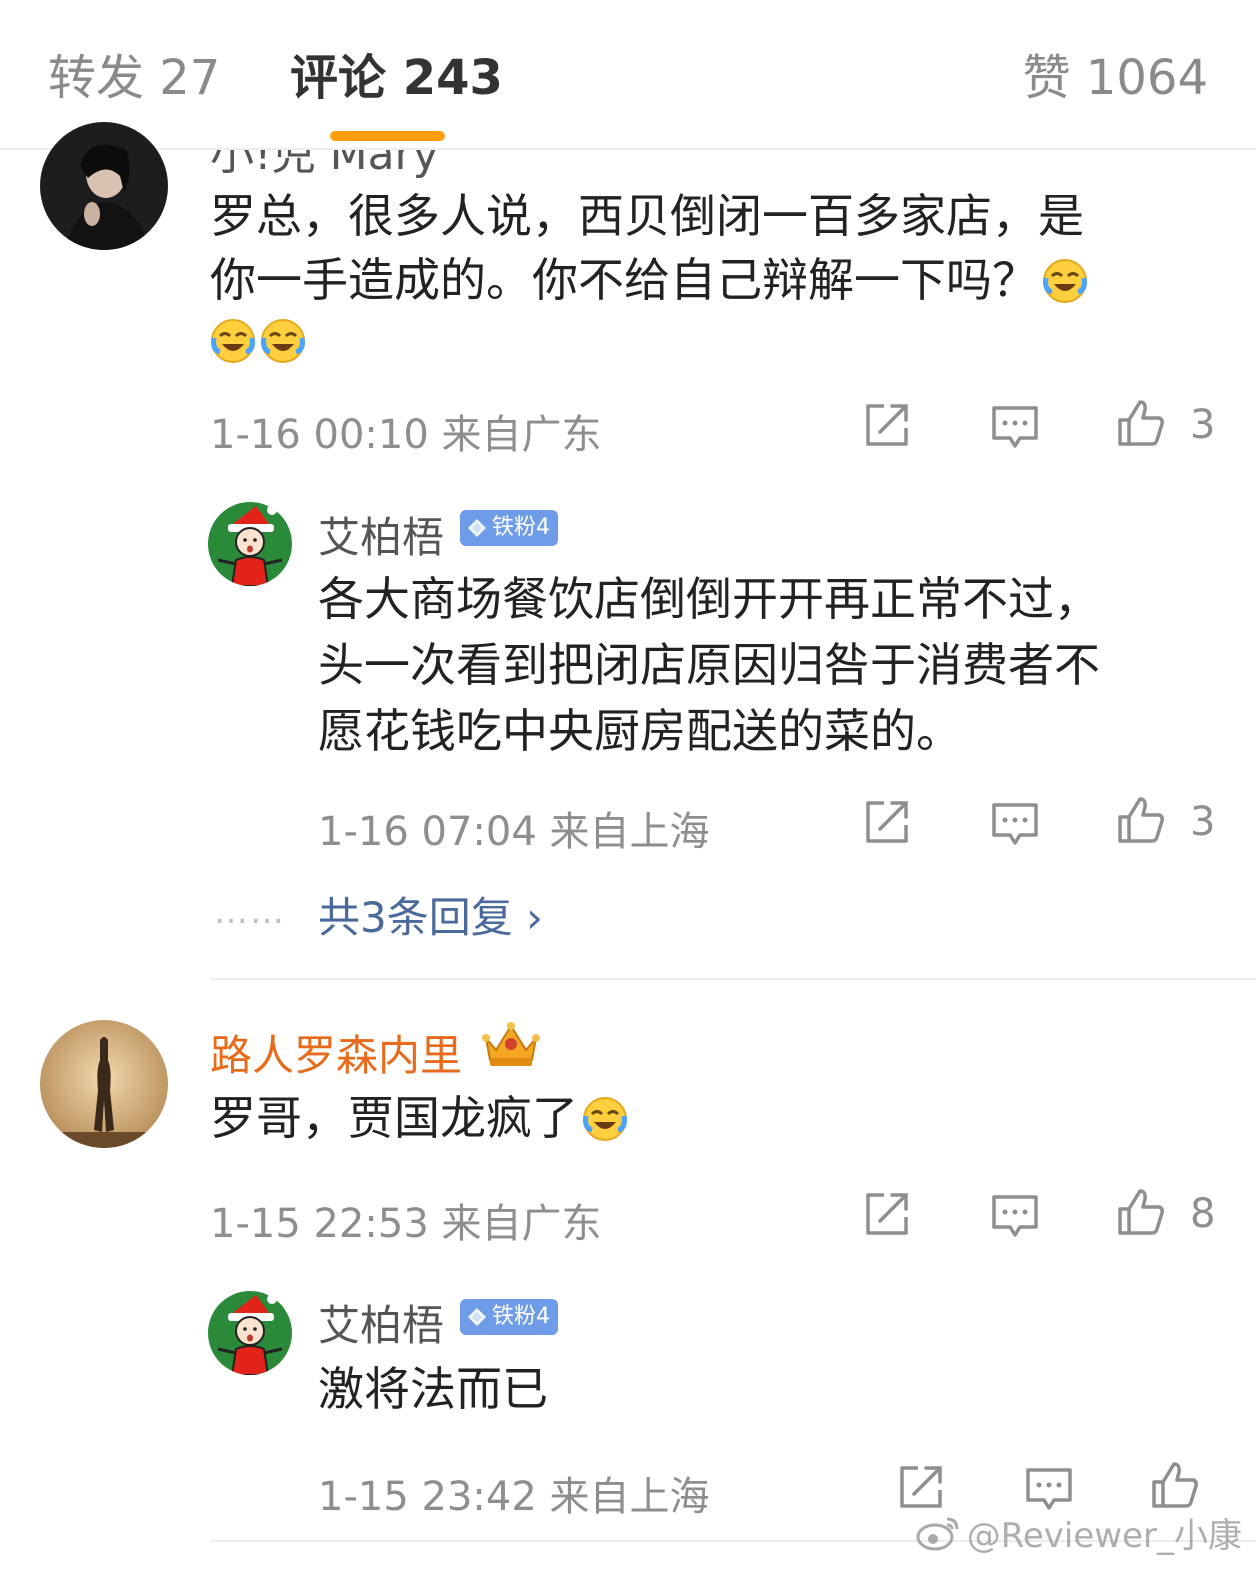 The width and height of the screenshot is (1256, 1569). What do you see at coordinates (433, 1389) in the screenshot?
I see `reply-text-line: 激将法而已` at bounding box center [433, 1389].